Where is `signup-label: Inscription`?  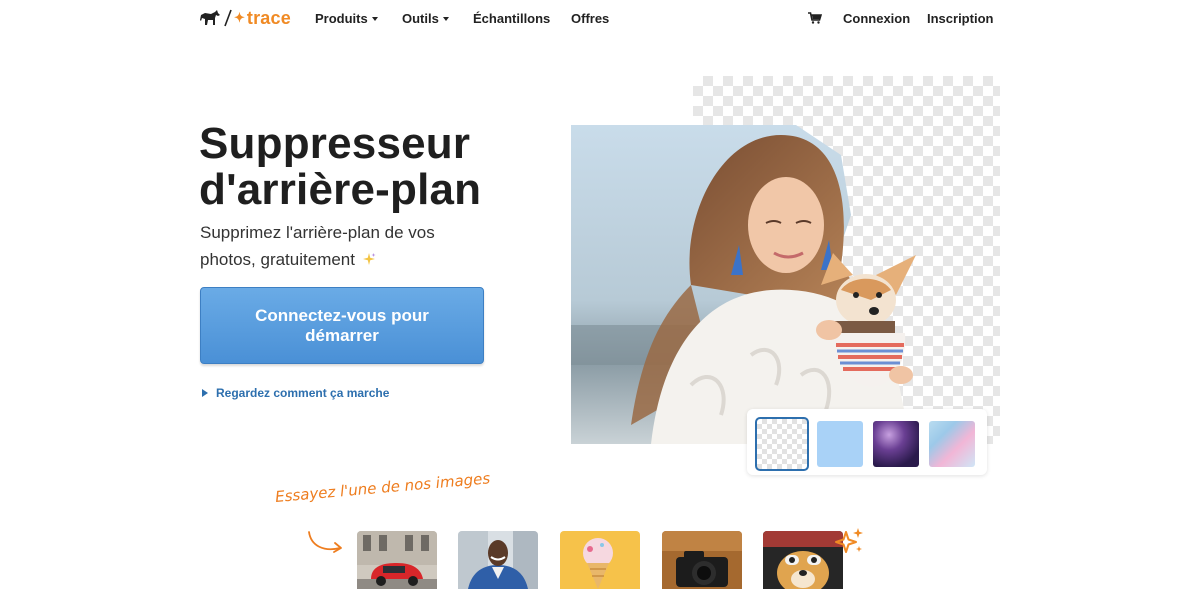 signup-label: Inscription is located at coordinates (960, 18).